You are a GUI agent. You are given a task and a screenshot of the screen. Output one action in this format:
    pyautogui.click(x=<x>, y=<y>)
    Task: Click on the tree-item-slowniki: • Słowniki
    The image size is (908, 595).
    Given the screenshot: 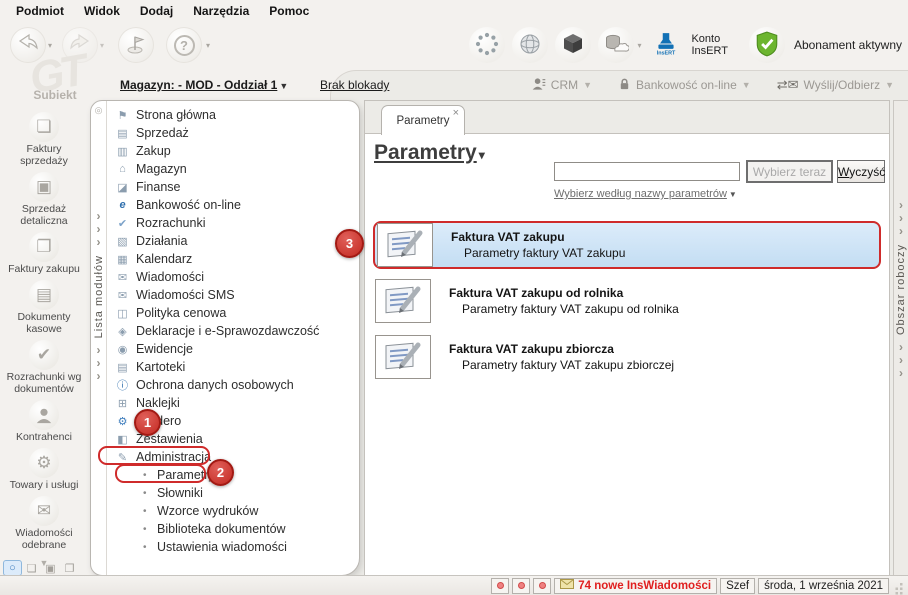 What is the action you would take?
    pyautogui.click(x=233, y=493)
    